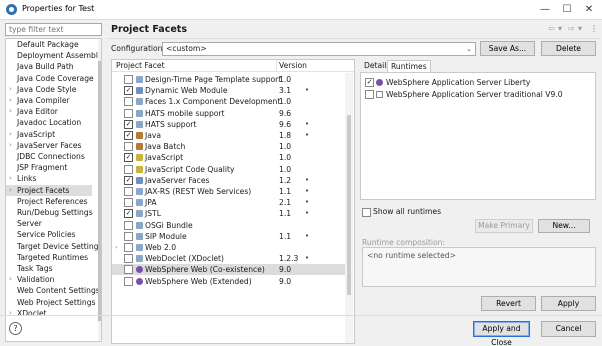 This screenshot has height=346, width=602. What do you see at coordinates (568, 48) in the screenshot?
I see `delete-button: Delete` at bounding box center [568, 48].